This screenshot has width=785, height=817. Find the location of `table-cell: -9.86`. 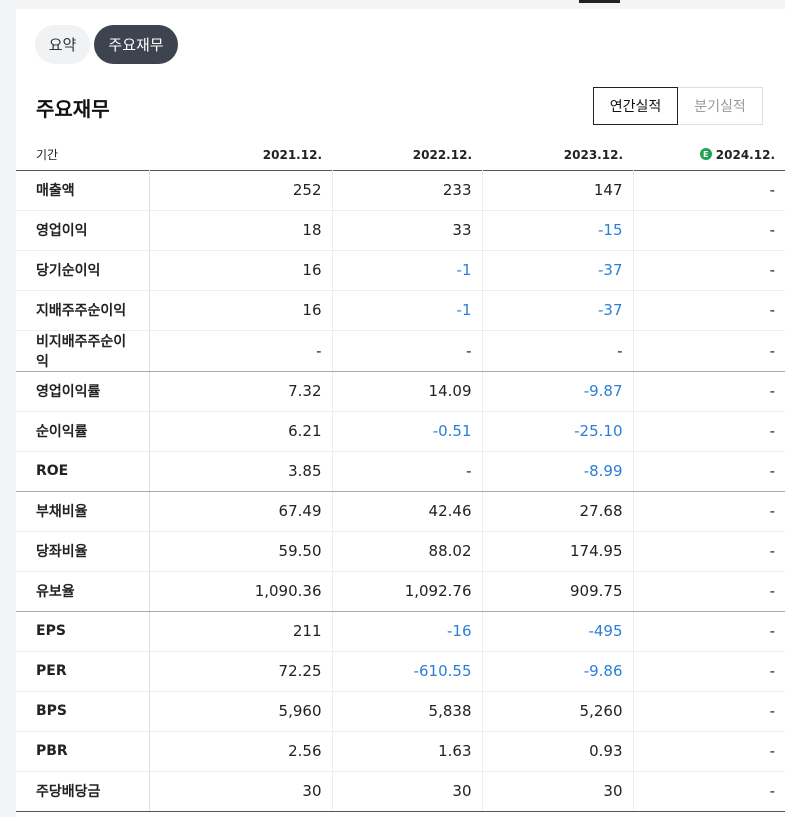

table-cell: -9.86 is located at coordinates (557, 671).